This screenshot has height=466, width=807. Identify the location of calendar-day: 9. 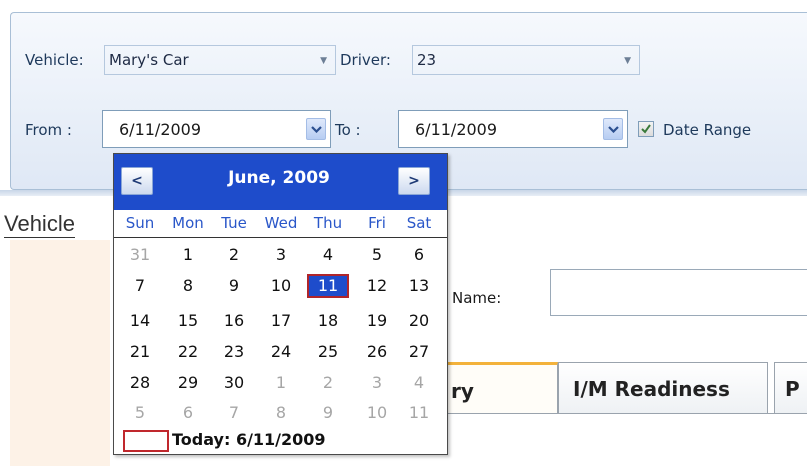
(234, 286).